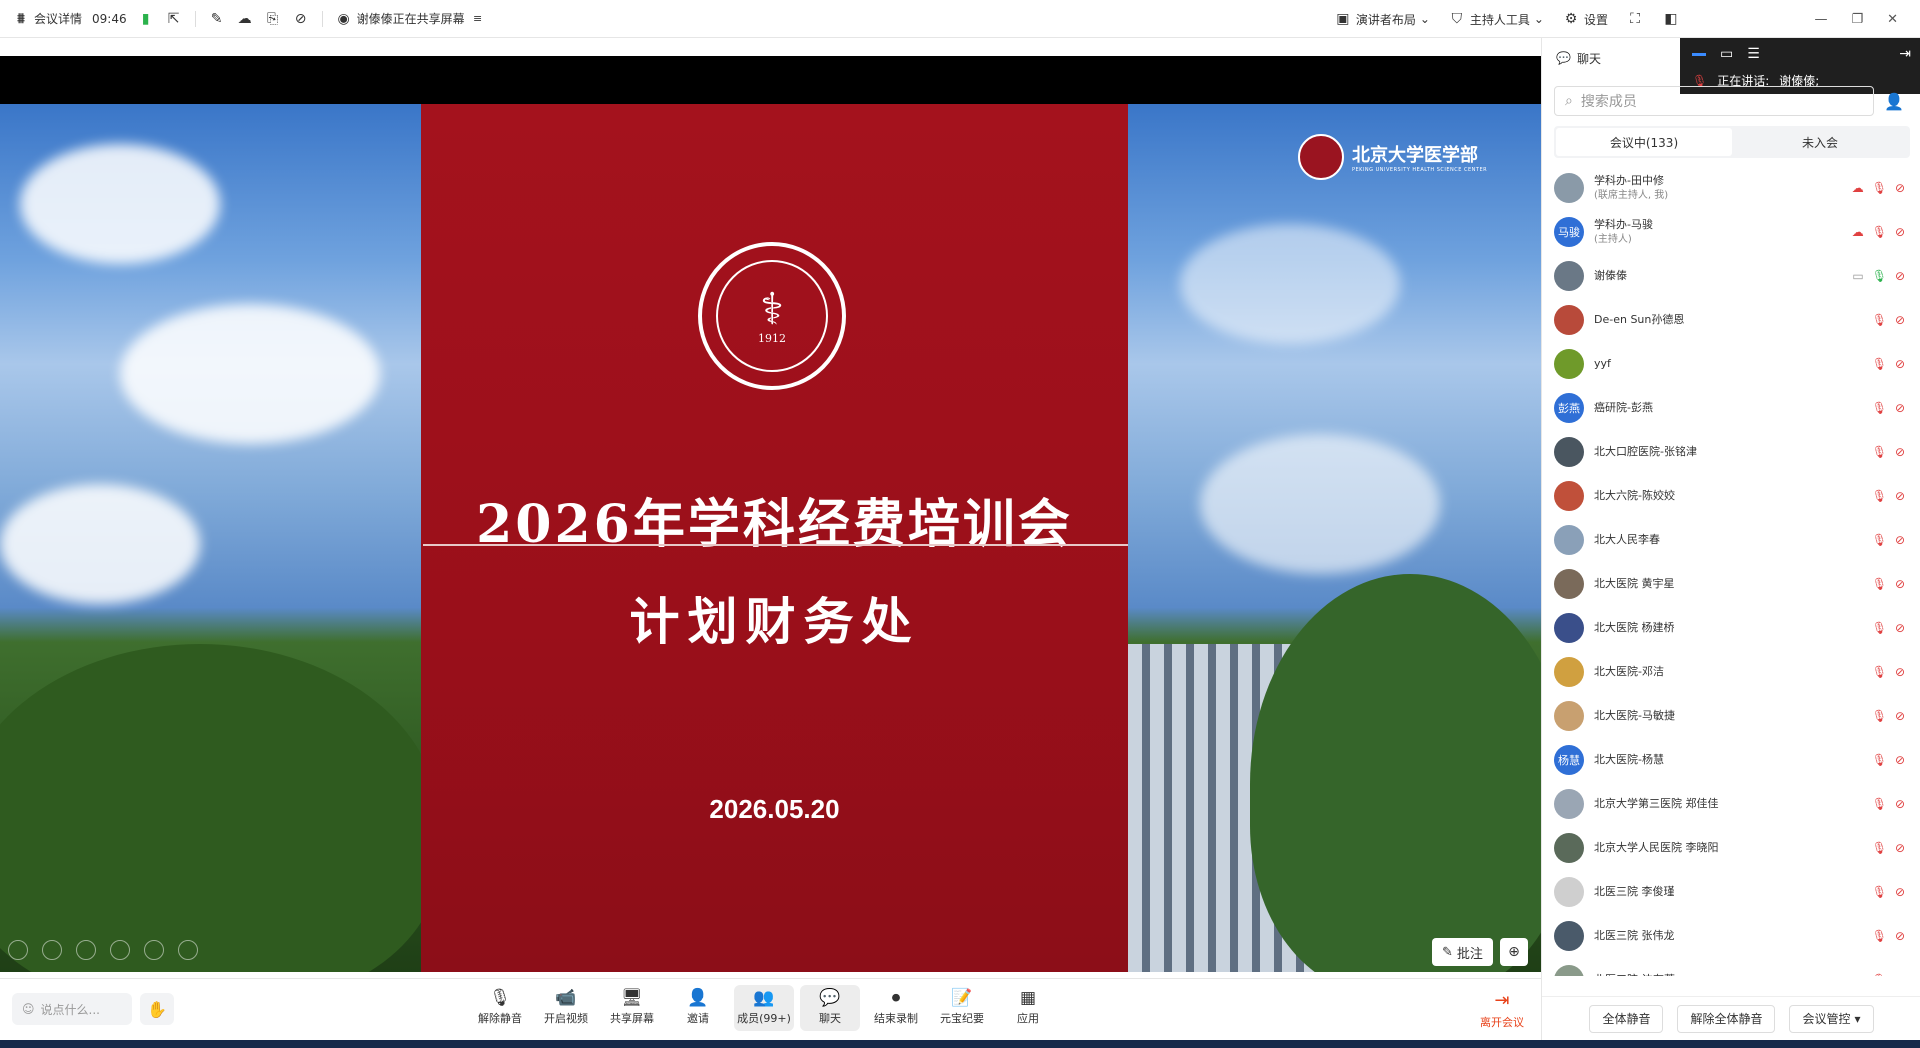  I want to click on participant-row: 北医三院 李俊瑾 🎙 ⊘, so click(1731, 892).